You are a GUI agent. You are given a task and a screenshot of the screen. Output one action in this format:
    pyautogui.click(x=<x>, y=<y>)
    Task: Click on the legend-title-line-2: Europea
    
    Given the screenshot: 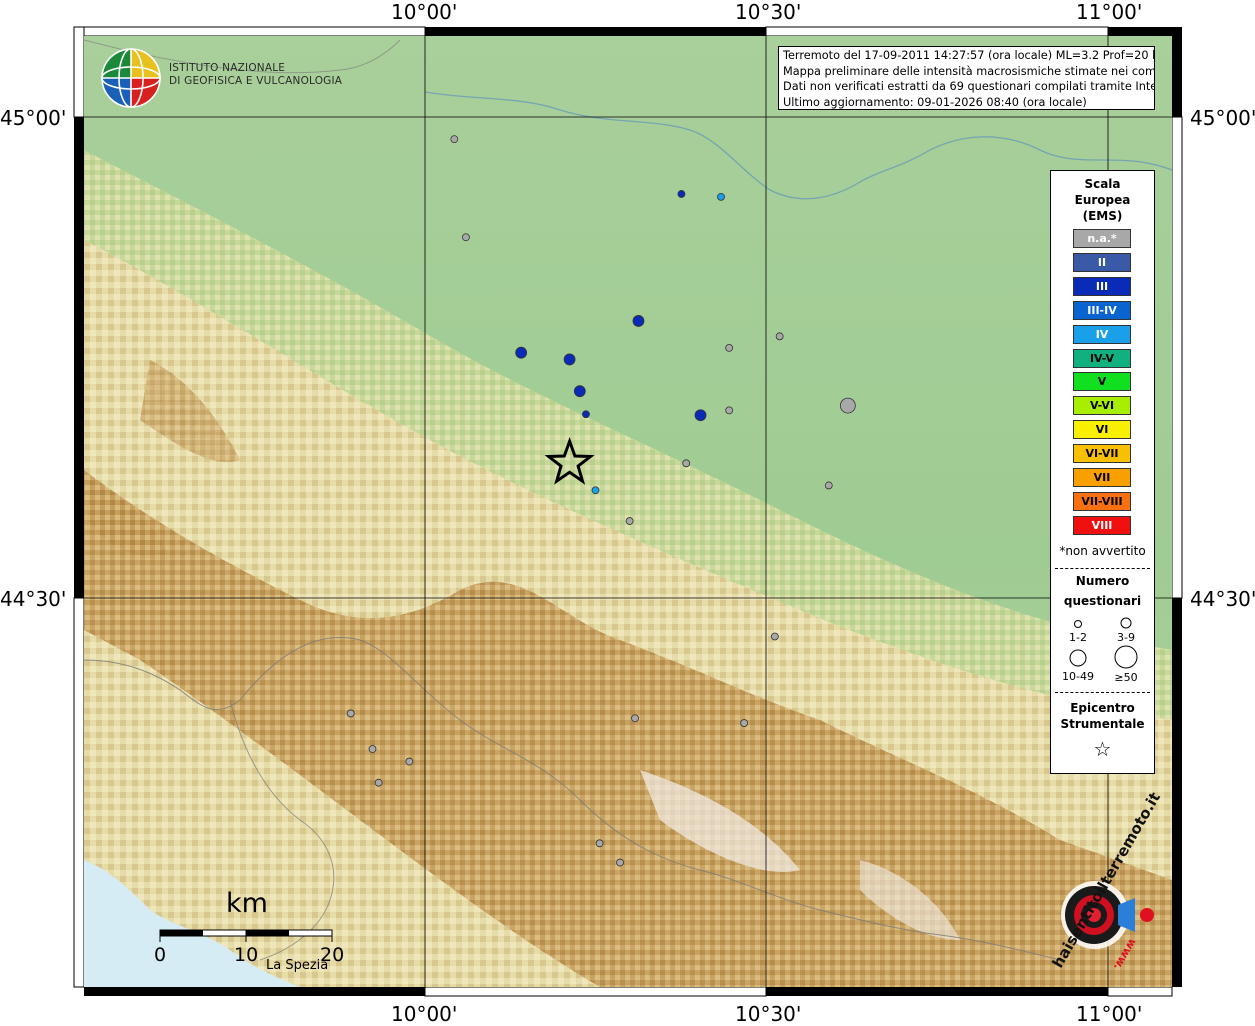 What is the action you would take?
    pyautogui.click(x=1102, y=200)
    